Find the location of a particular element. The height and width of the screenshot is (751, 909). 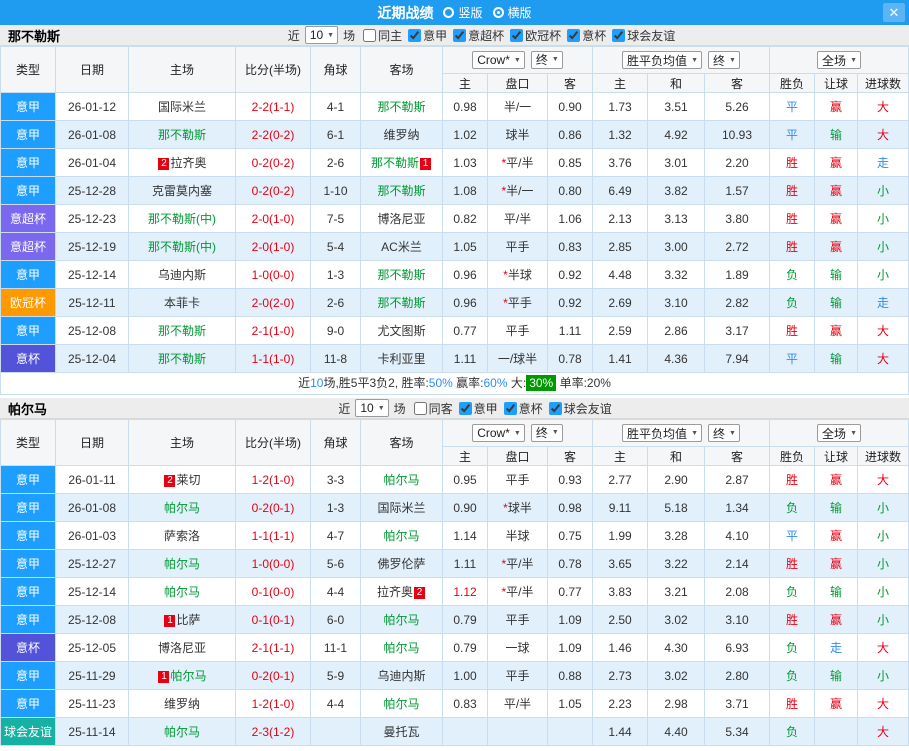

home-team: 萨索洛 is located at coordinates (182, 535).